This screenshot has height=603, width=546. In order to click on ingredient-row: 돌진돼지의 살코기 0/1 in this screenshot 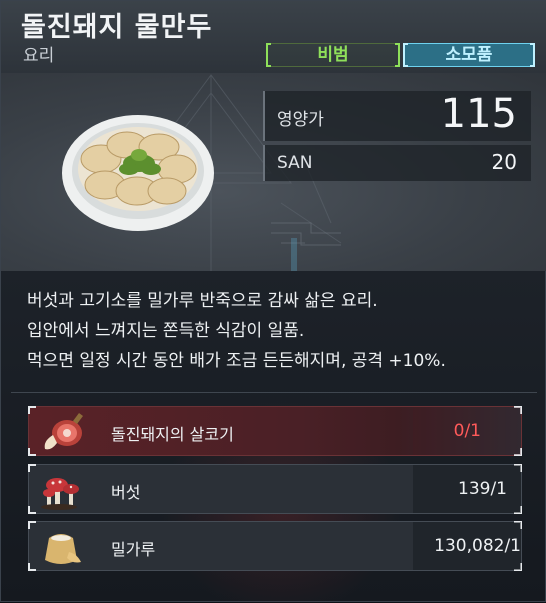, I will do `click(275, 431)`.